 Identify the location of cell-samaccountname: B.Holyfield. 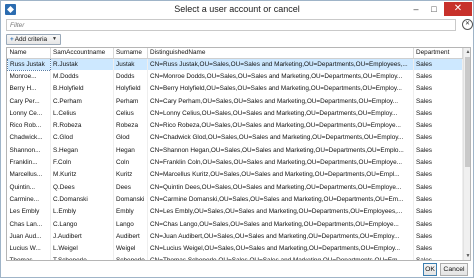
(82, 88).